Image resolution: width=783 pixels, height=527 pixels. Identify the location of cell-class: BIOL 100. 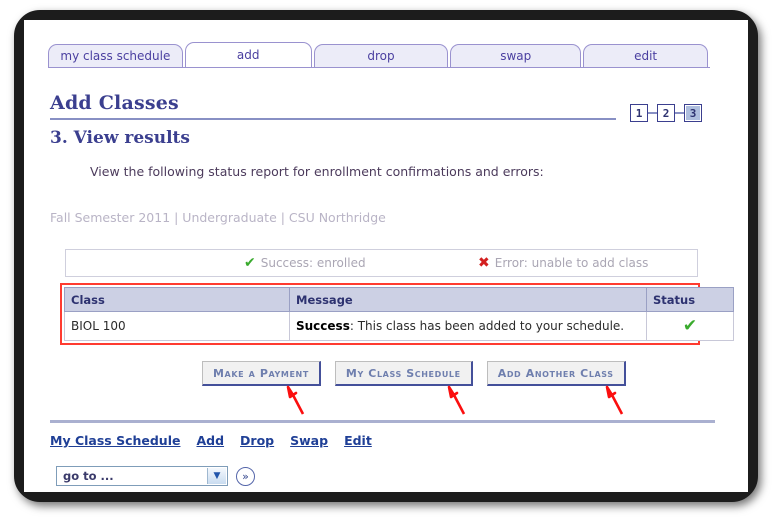
(177, 326).